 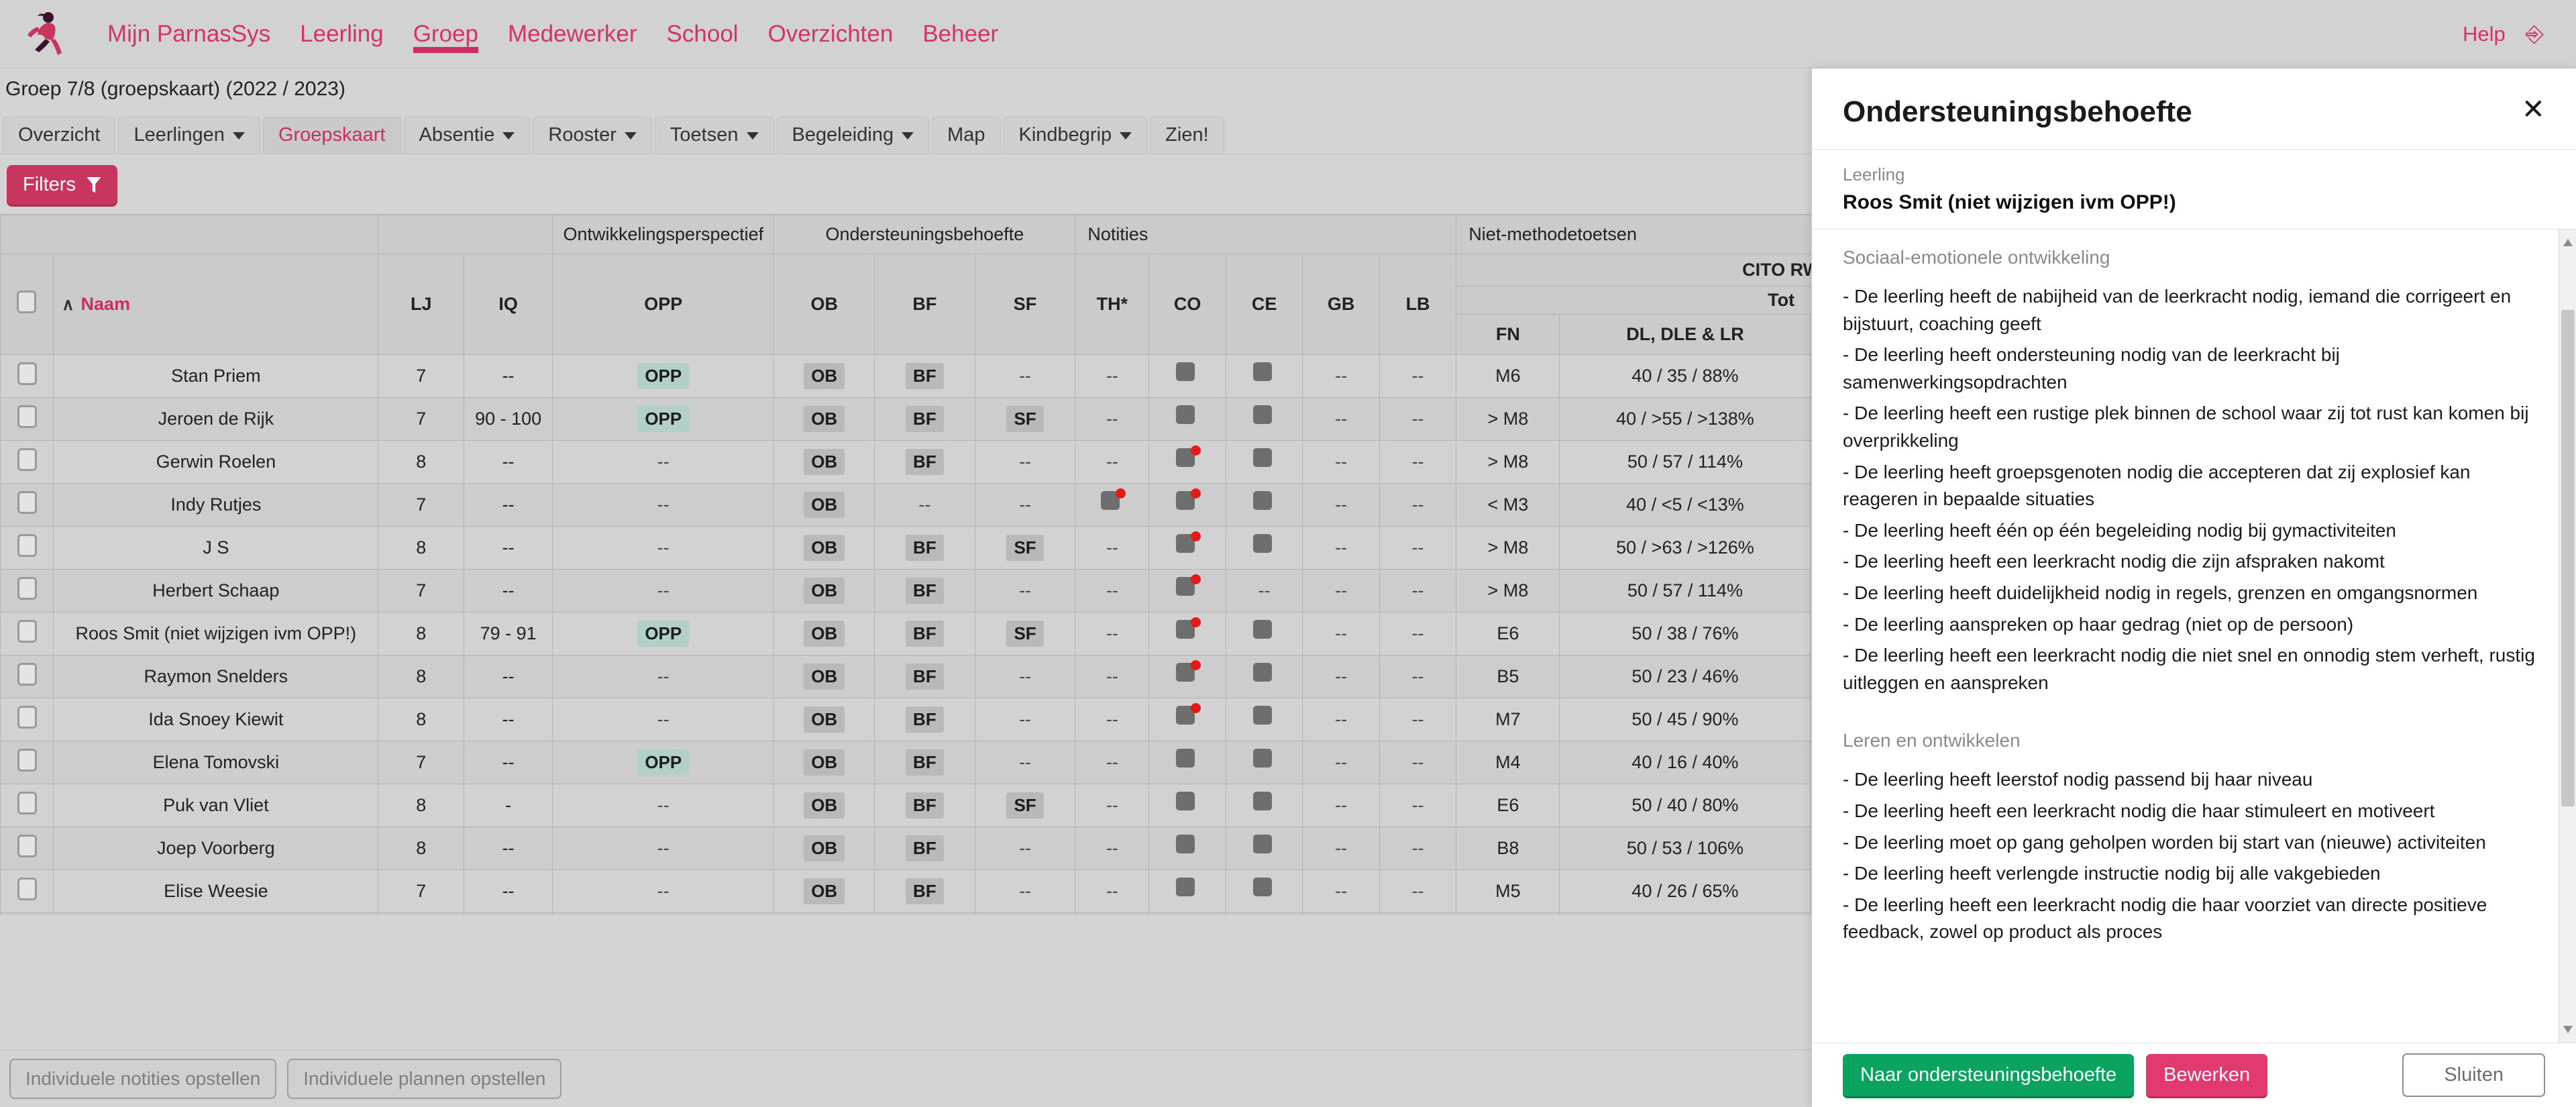 I want to click on hdr-lb: LB, so click(x=1418, y=304).